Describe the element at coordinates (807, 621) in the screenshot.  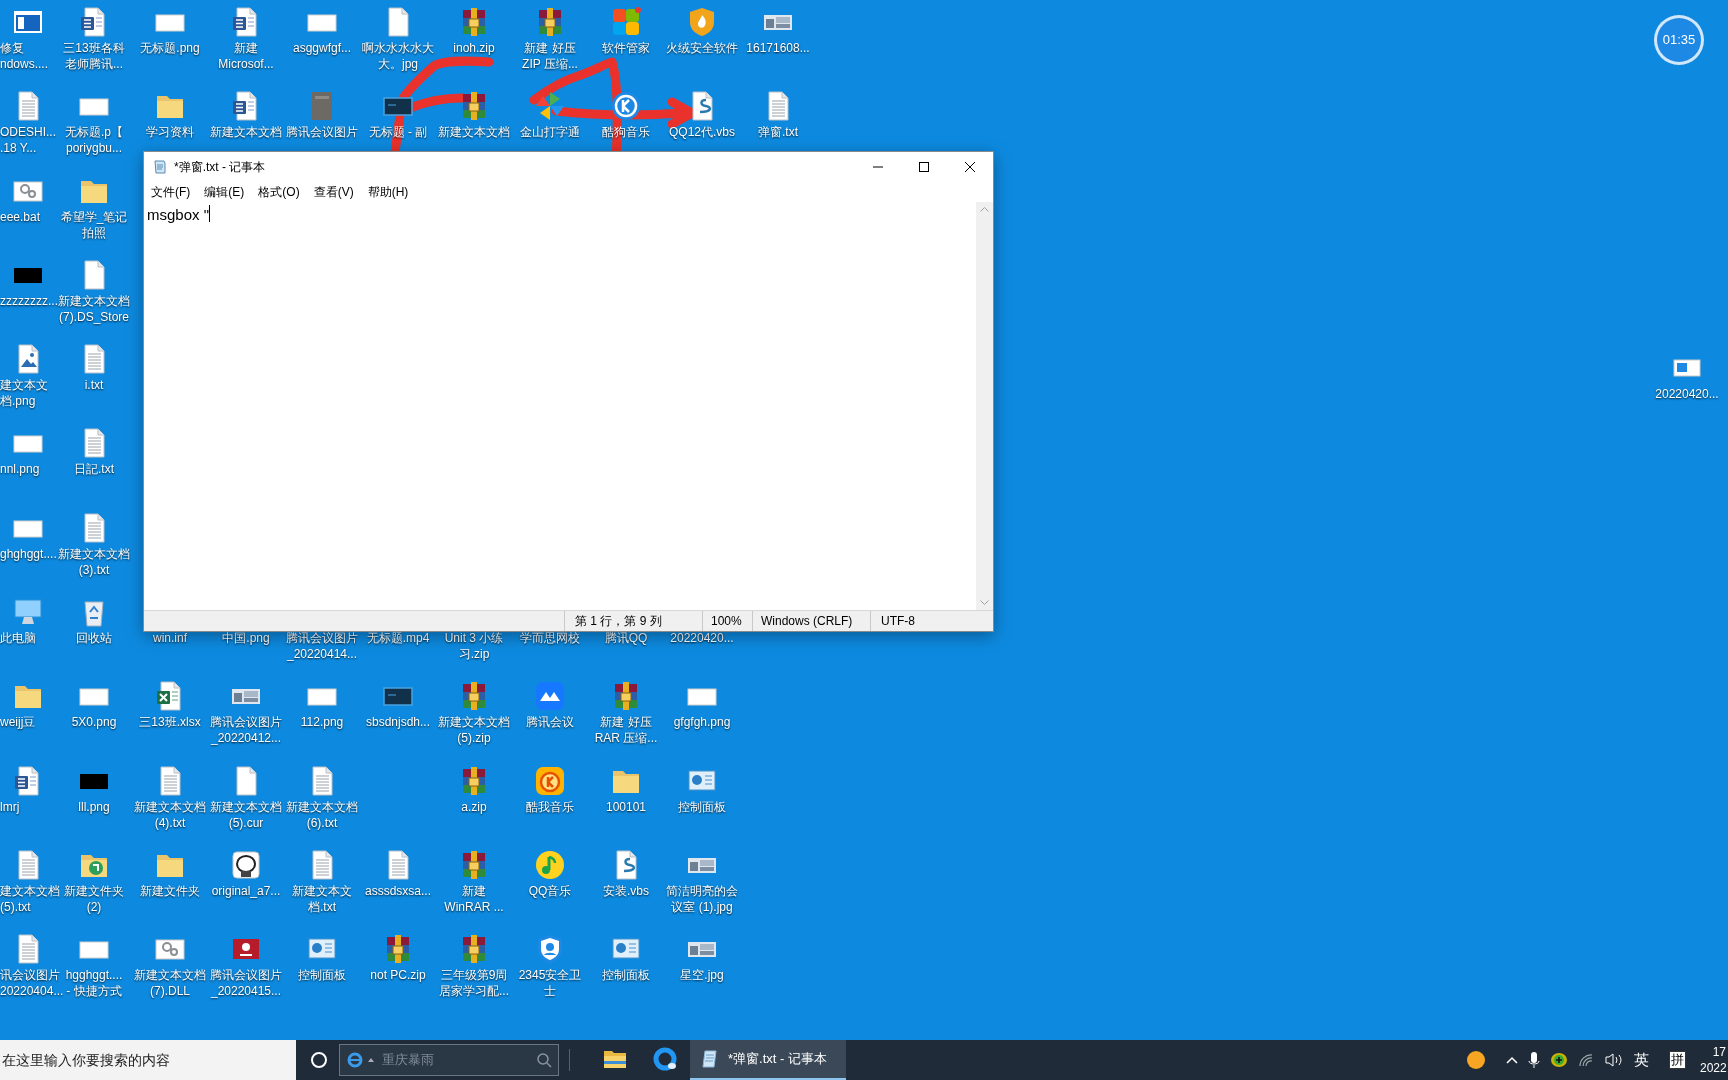
I see `line-ending: Windows (CRLF)` at that location.